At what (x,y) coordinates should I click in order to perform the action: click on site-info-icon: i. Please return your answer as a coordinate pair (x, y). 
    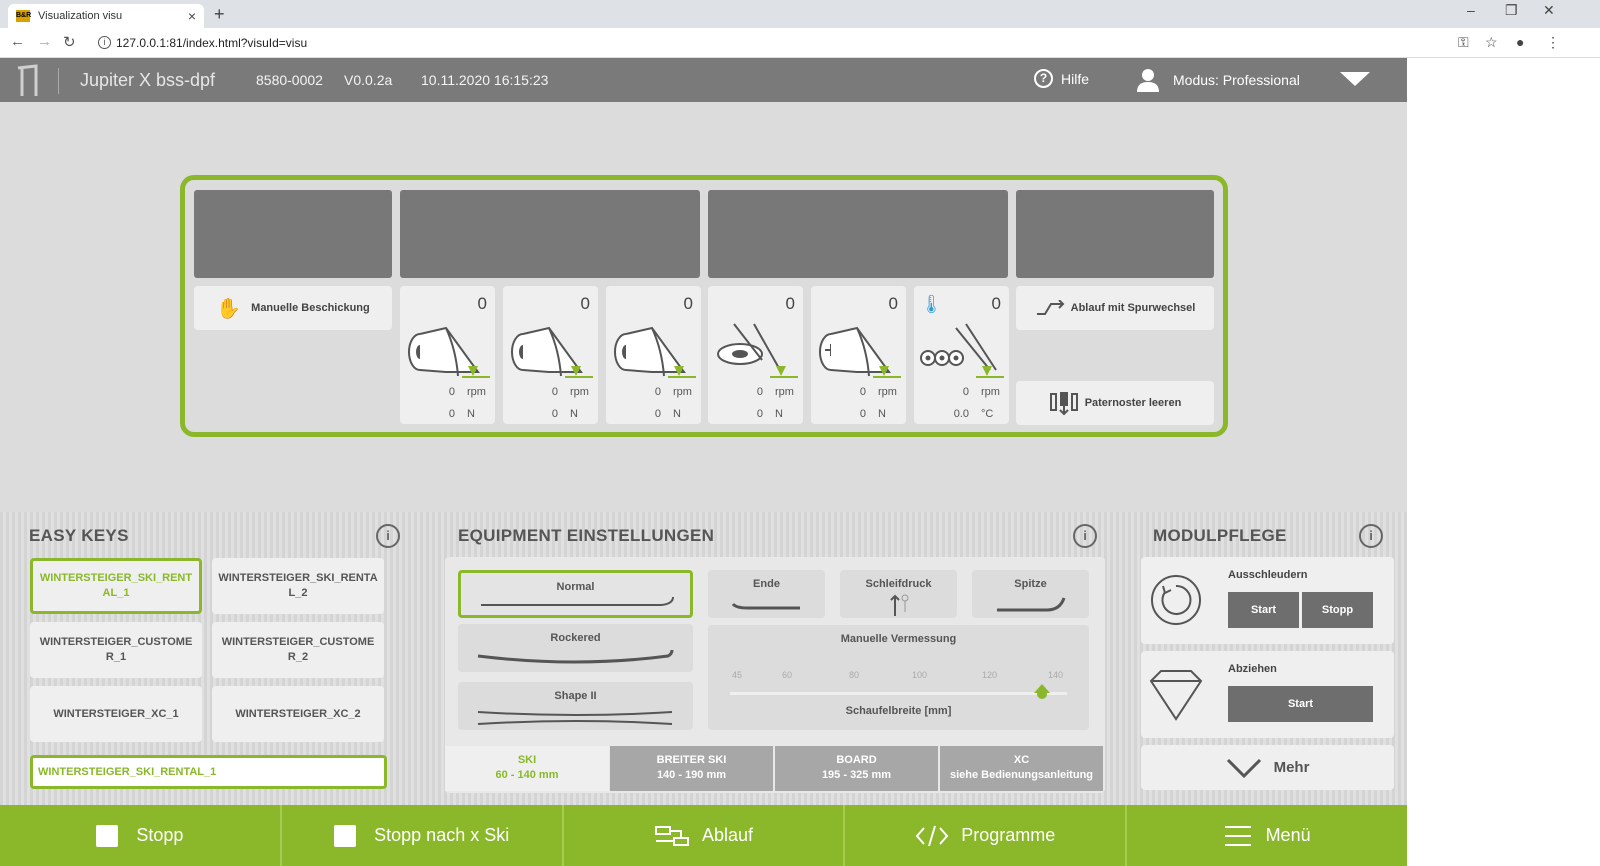
    Looking at the image, I should click on (104, 42).